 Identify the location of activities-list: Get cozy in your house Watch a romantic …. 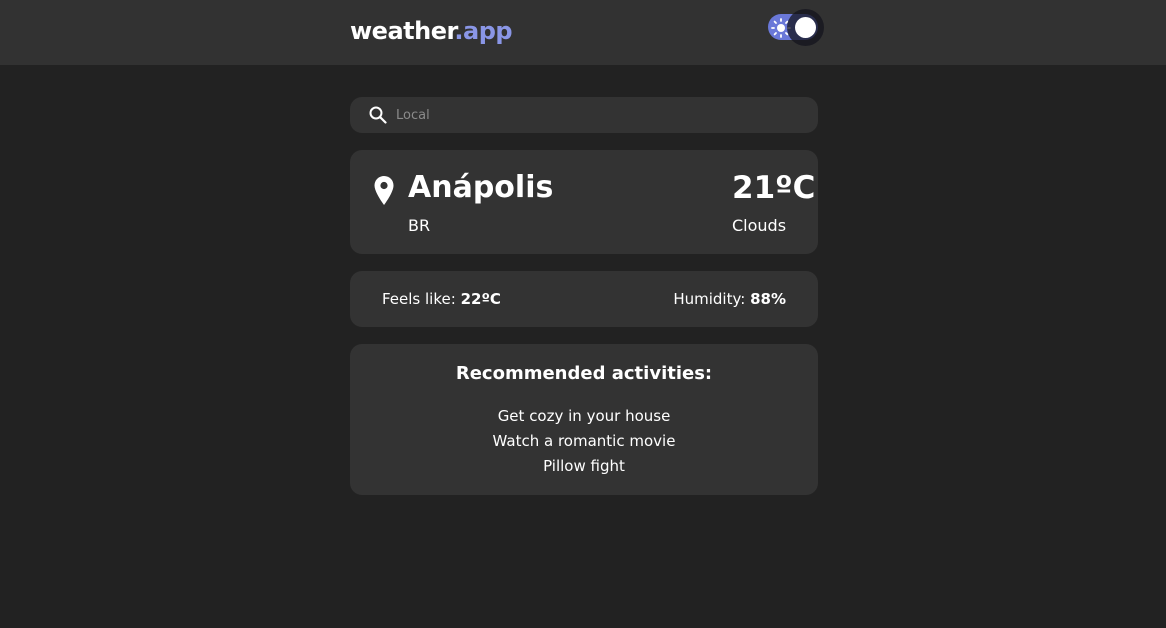
(584, 441).